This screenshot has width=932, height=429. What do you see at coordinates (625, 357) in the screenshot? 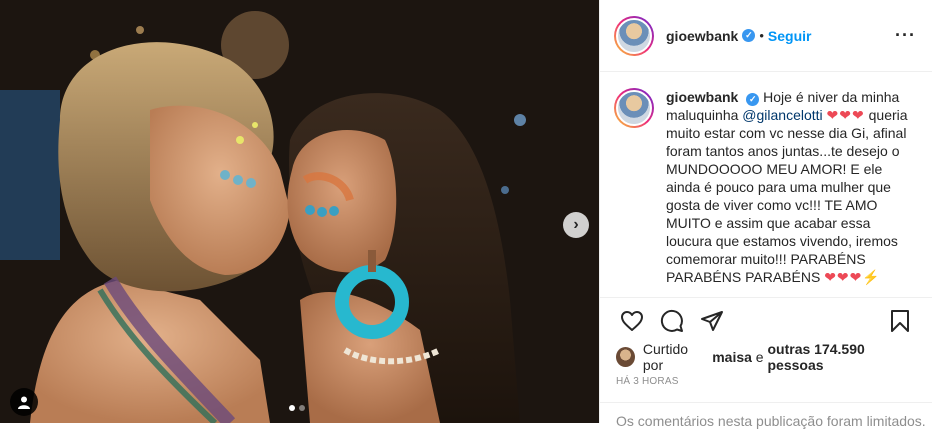
I see `liker-avatar` at bounding box center [625, 357].